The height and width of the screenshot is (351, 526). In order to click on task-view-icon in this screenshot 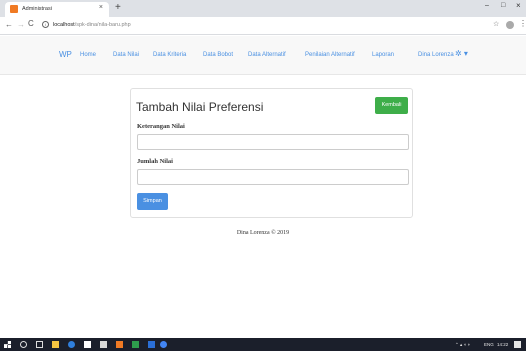, I will do `click(39, 344)`.